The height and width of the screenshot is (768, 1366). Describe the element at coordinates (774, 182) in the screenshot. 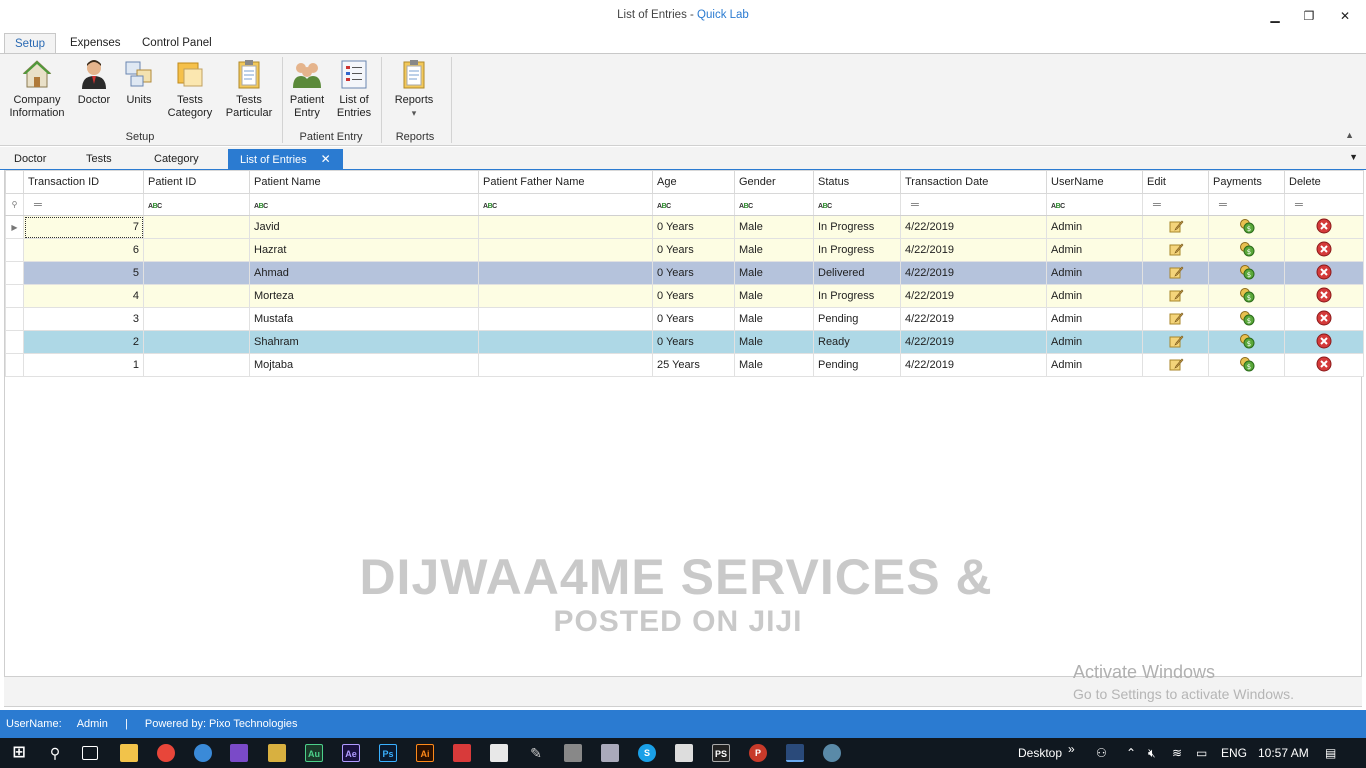

I see `column-header: Gender` at that location.